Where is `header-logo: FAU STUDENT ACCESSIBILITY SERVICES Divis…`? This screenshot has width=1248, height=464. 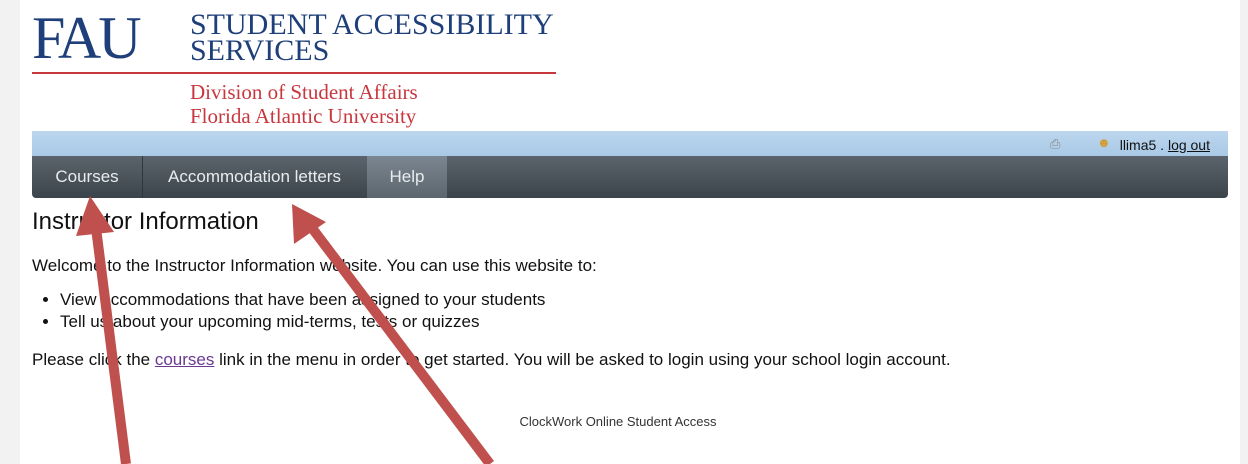
header-logo: FAU STUDENT ACCESSIBILITY SERVICES Divis… is located at coordinates (297, 68).